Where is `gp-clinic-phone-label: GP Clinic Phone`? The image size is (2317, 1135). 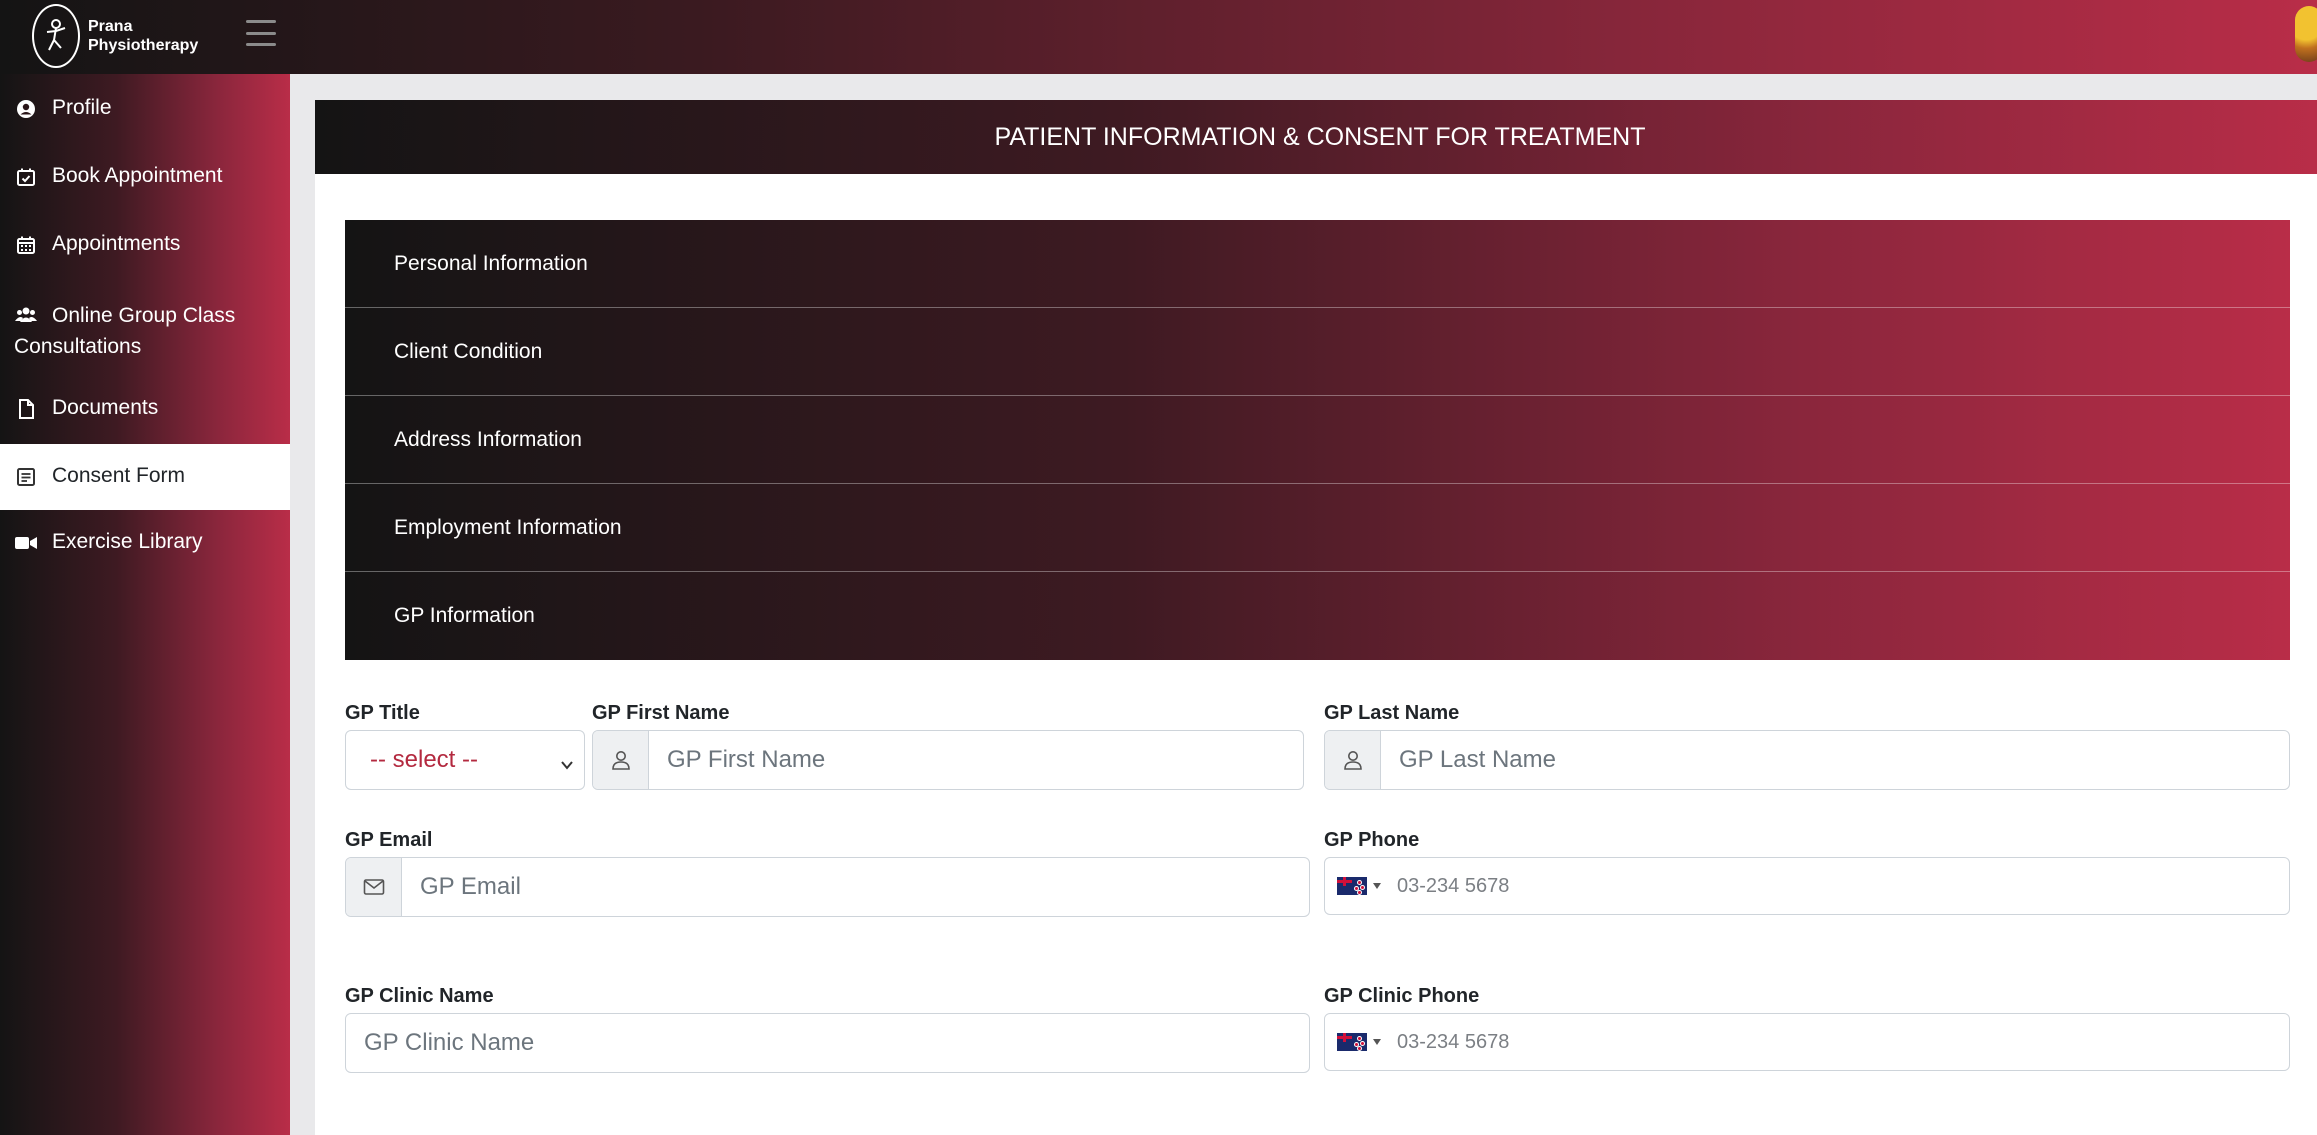 gp-clinic-phone-label: GP Clinic Phone is located at coordinates (1402, 996).